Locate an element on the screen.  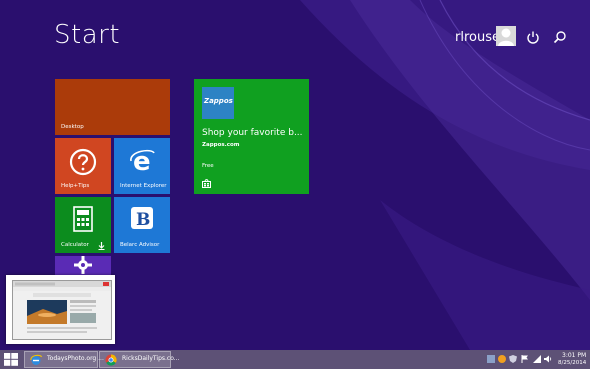
chrome-icon is located at coordinates (111, 360).